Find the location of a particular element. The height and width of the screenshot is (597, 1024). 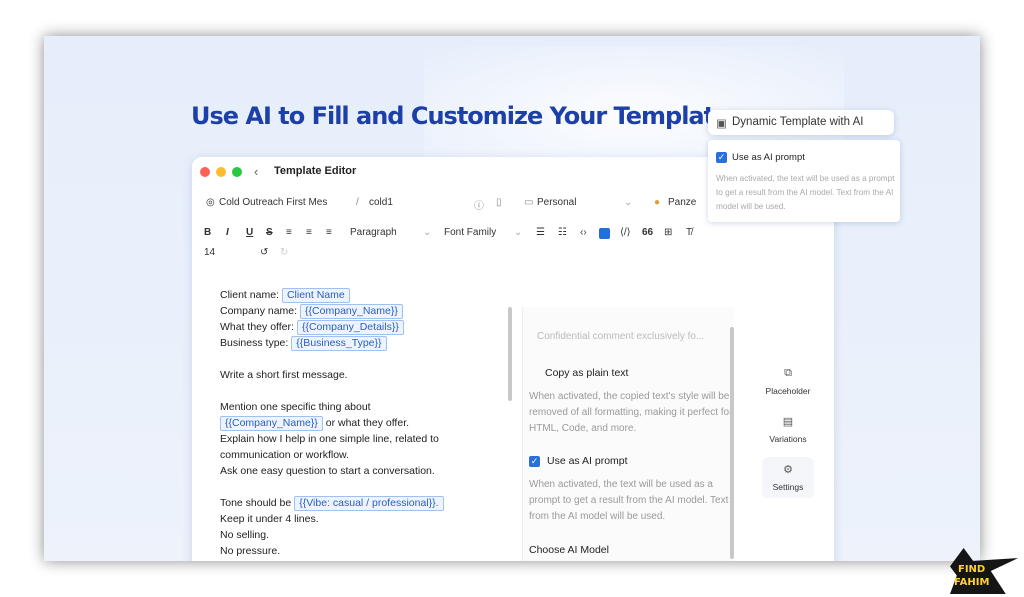

table-icon: ⊞ is located at coordinates (668, 232).